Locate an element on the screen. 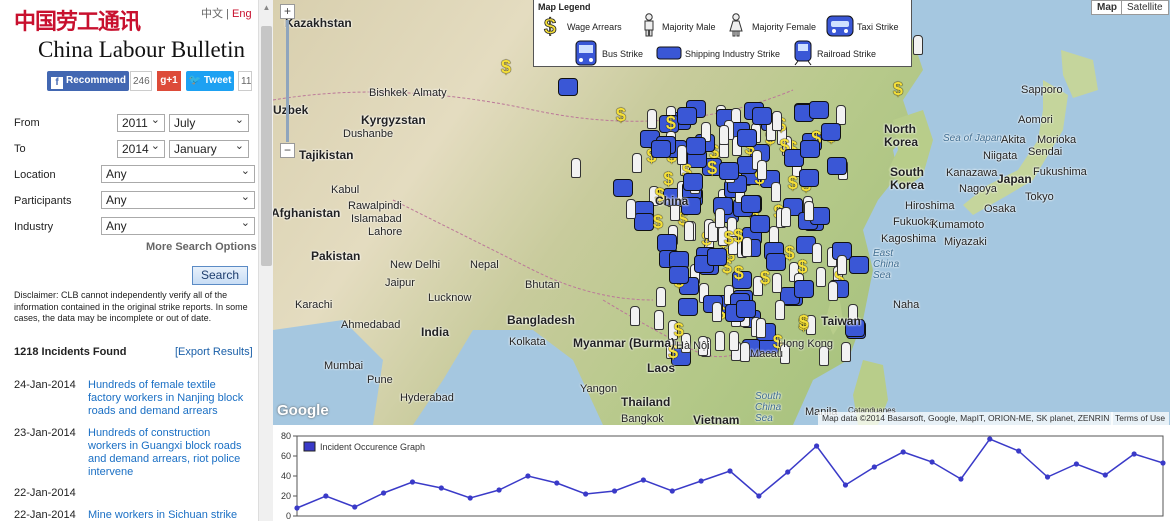  tweet-button: 🐦 Tweet is located at coordinates (210, 81).